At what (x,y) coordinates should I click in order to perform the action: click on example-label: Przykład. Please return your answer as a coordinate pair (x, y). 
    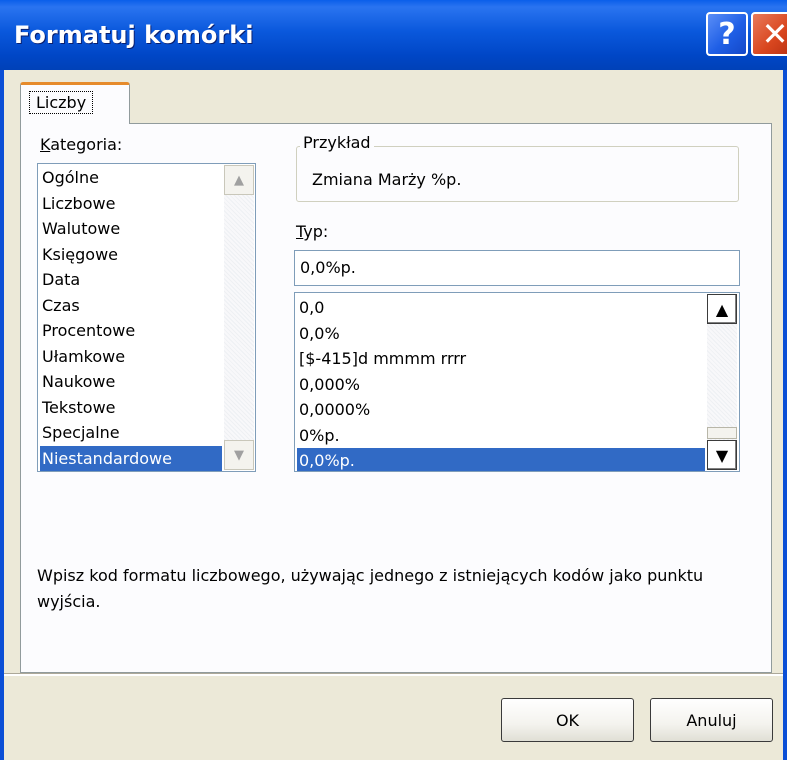
    Looking at the image, I should click on (337, 142).